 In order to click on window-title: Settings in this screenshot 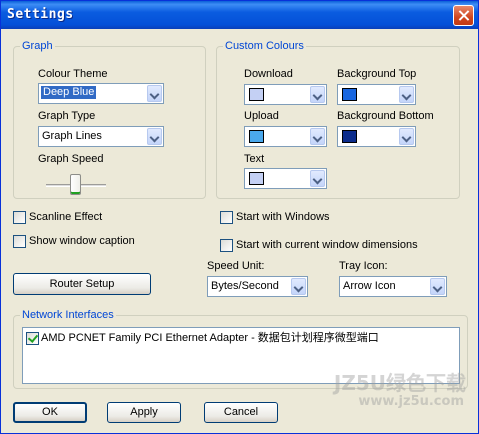, I will do `click(40, 14)`.